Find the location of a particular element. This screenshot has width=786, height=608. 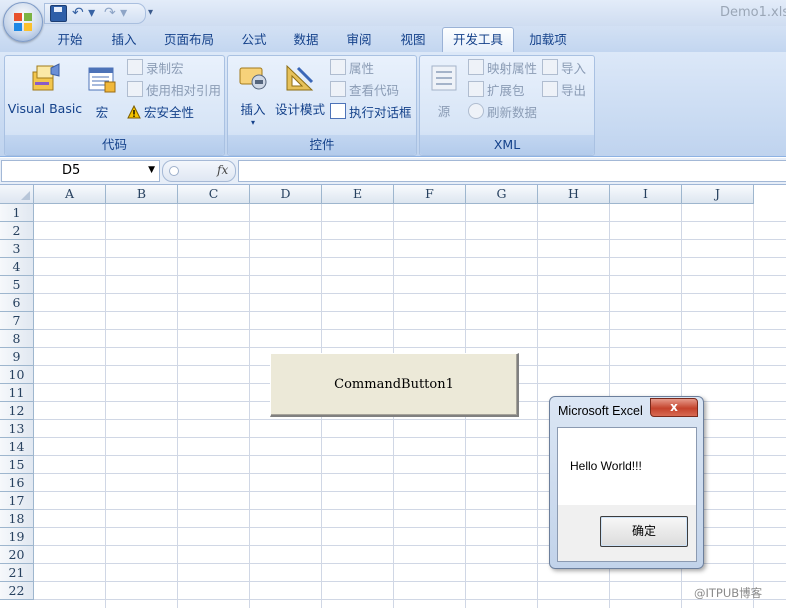

row-header-17: 17 is located at coordinates (17, 501).